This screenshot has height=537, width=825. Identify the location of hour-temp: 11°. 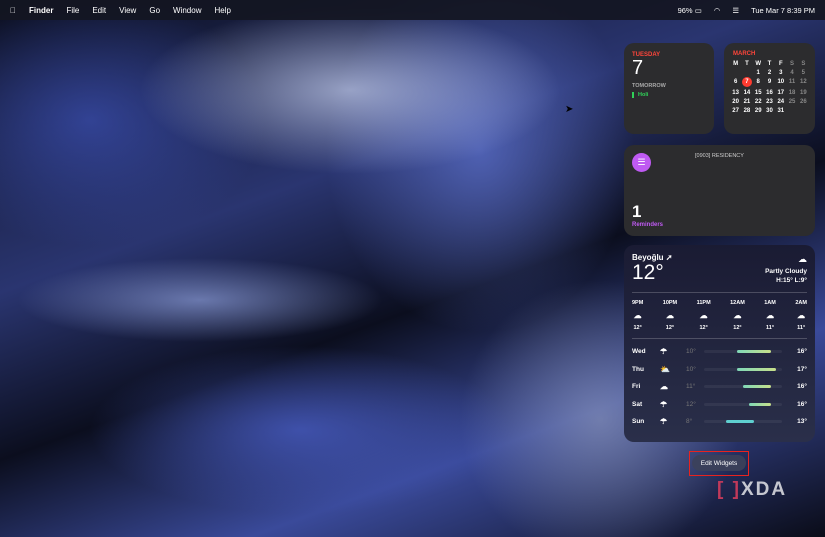
(770, 328).